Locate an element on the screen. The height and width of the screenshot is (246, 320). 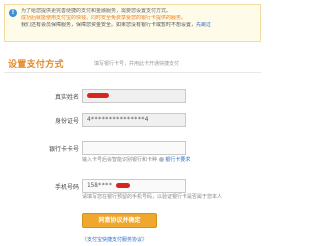
card-hint-text: 输入卡号后会智能识别银行和卡种 is located at coordinates (120, 160).